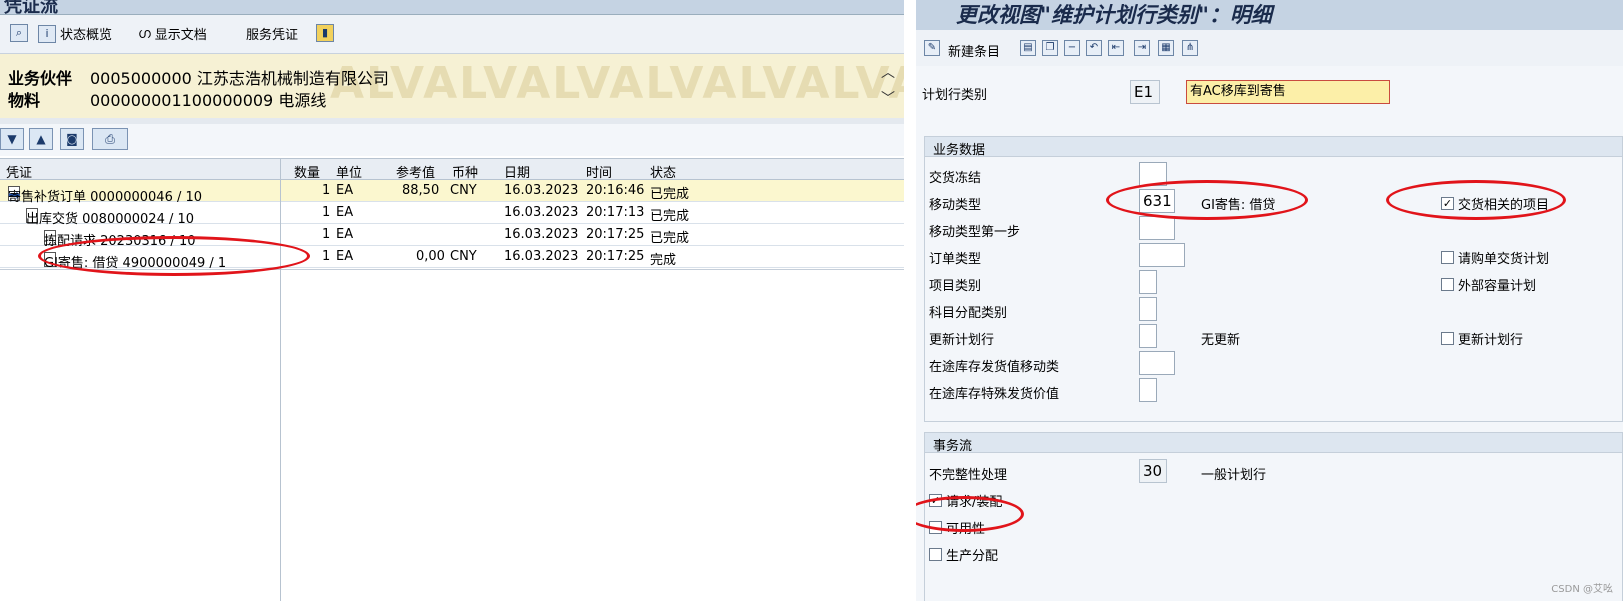 Image resolution: width=1623 pixels, height=601 pixels. Describe the element at coordinates (955, 178) in the screenshot. I see `delivery-block-label: 交货冻结` at that location.